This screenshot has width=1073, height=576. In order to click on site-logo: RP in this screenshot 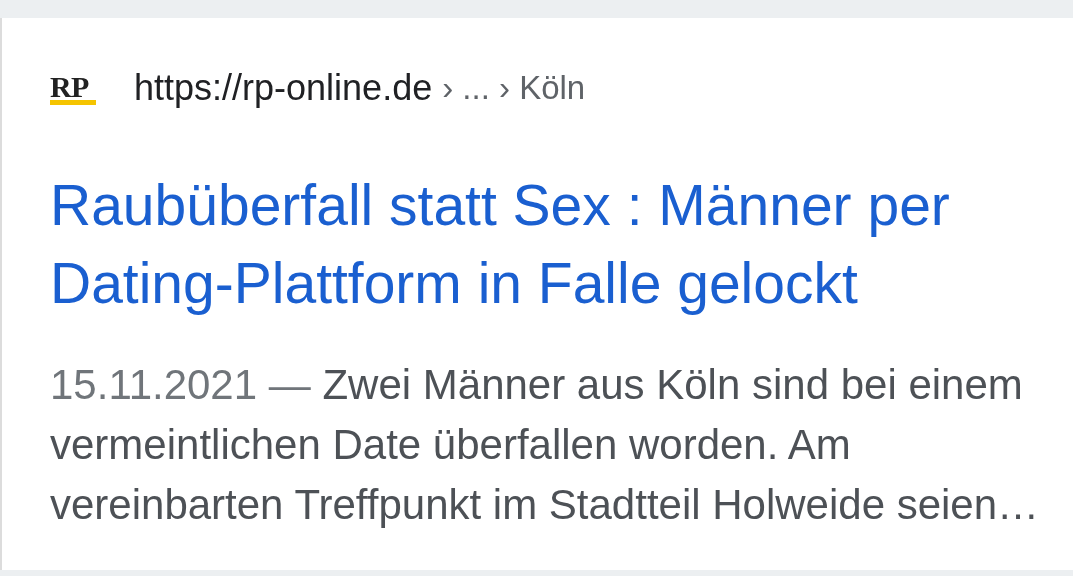, I will do `click(74, 88)`.